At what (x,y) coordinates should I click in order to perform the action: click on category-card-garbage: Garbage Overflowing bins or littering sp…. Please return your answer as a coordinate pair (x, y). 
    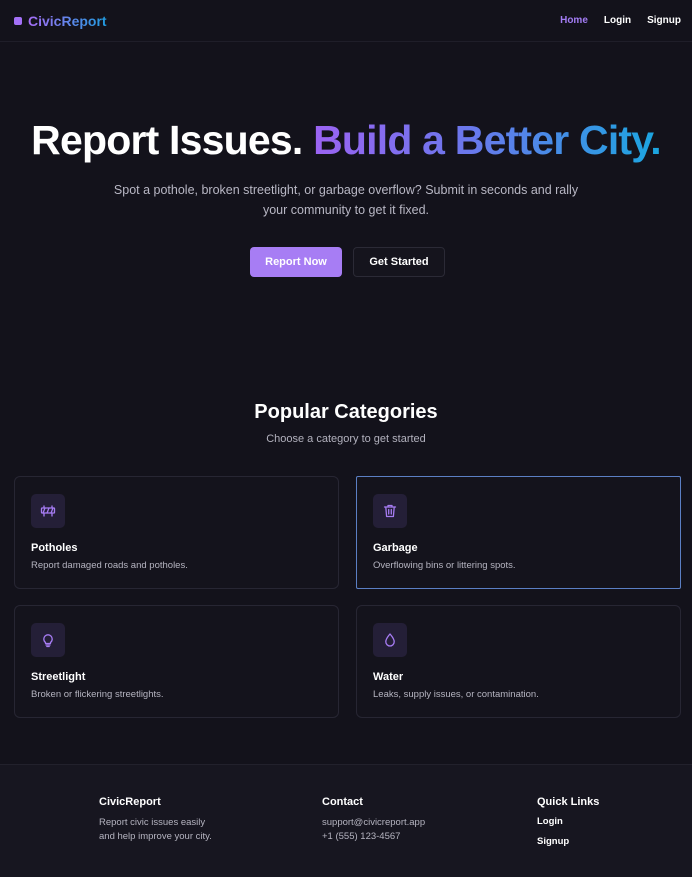
    Looking at the image, I should click on (518, 532).